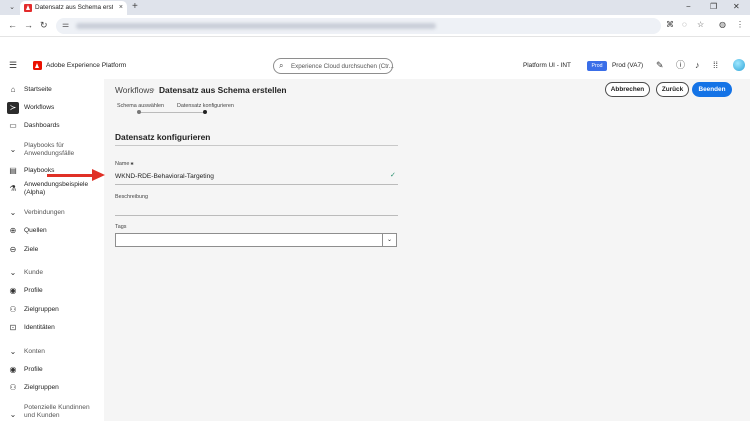 This screenshot has height=421, width=750. Describe the element at coordinates (13, 387) in the screenshot. I see `audiences-icon: ⚇` at that location.